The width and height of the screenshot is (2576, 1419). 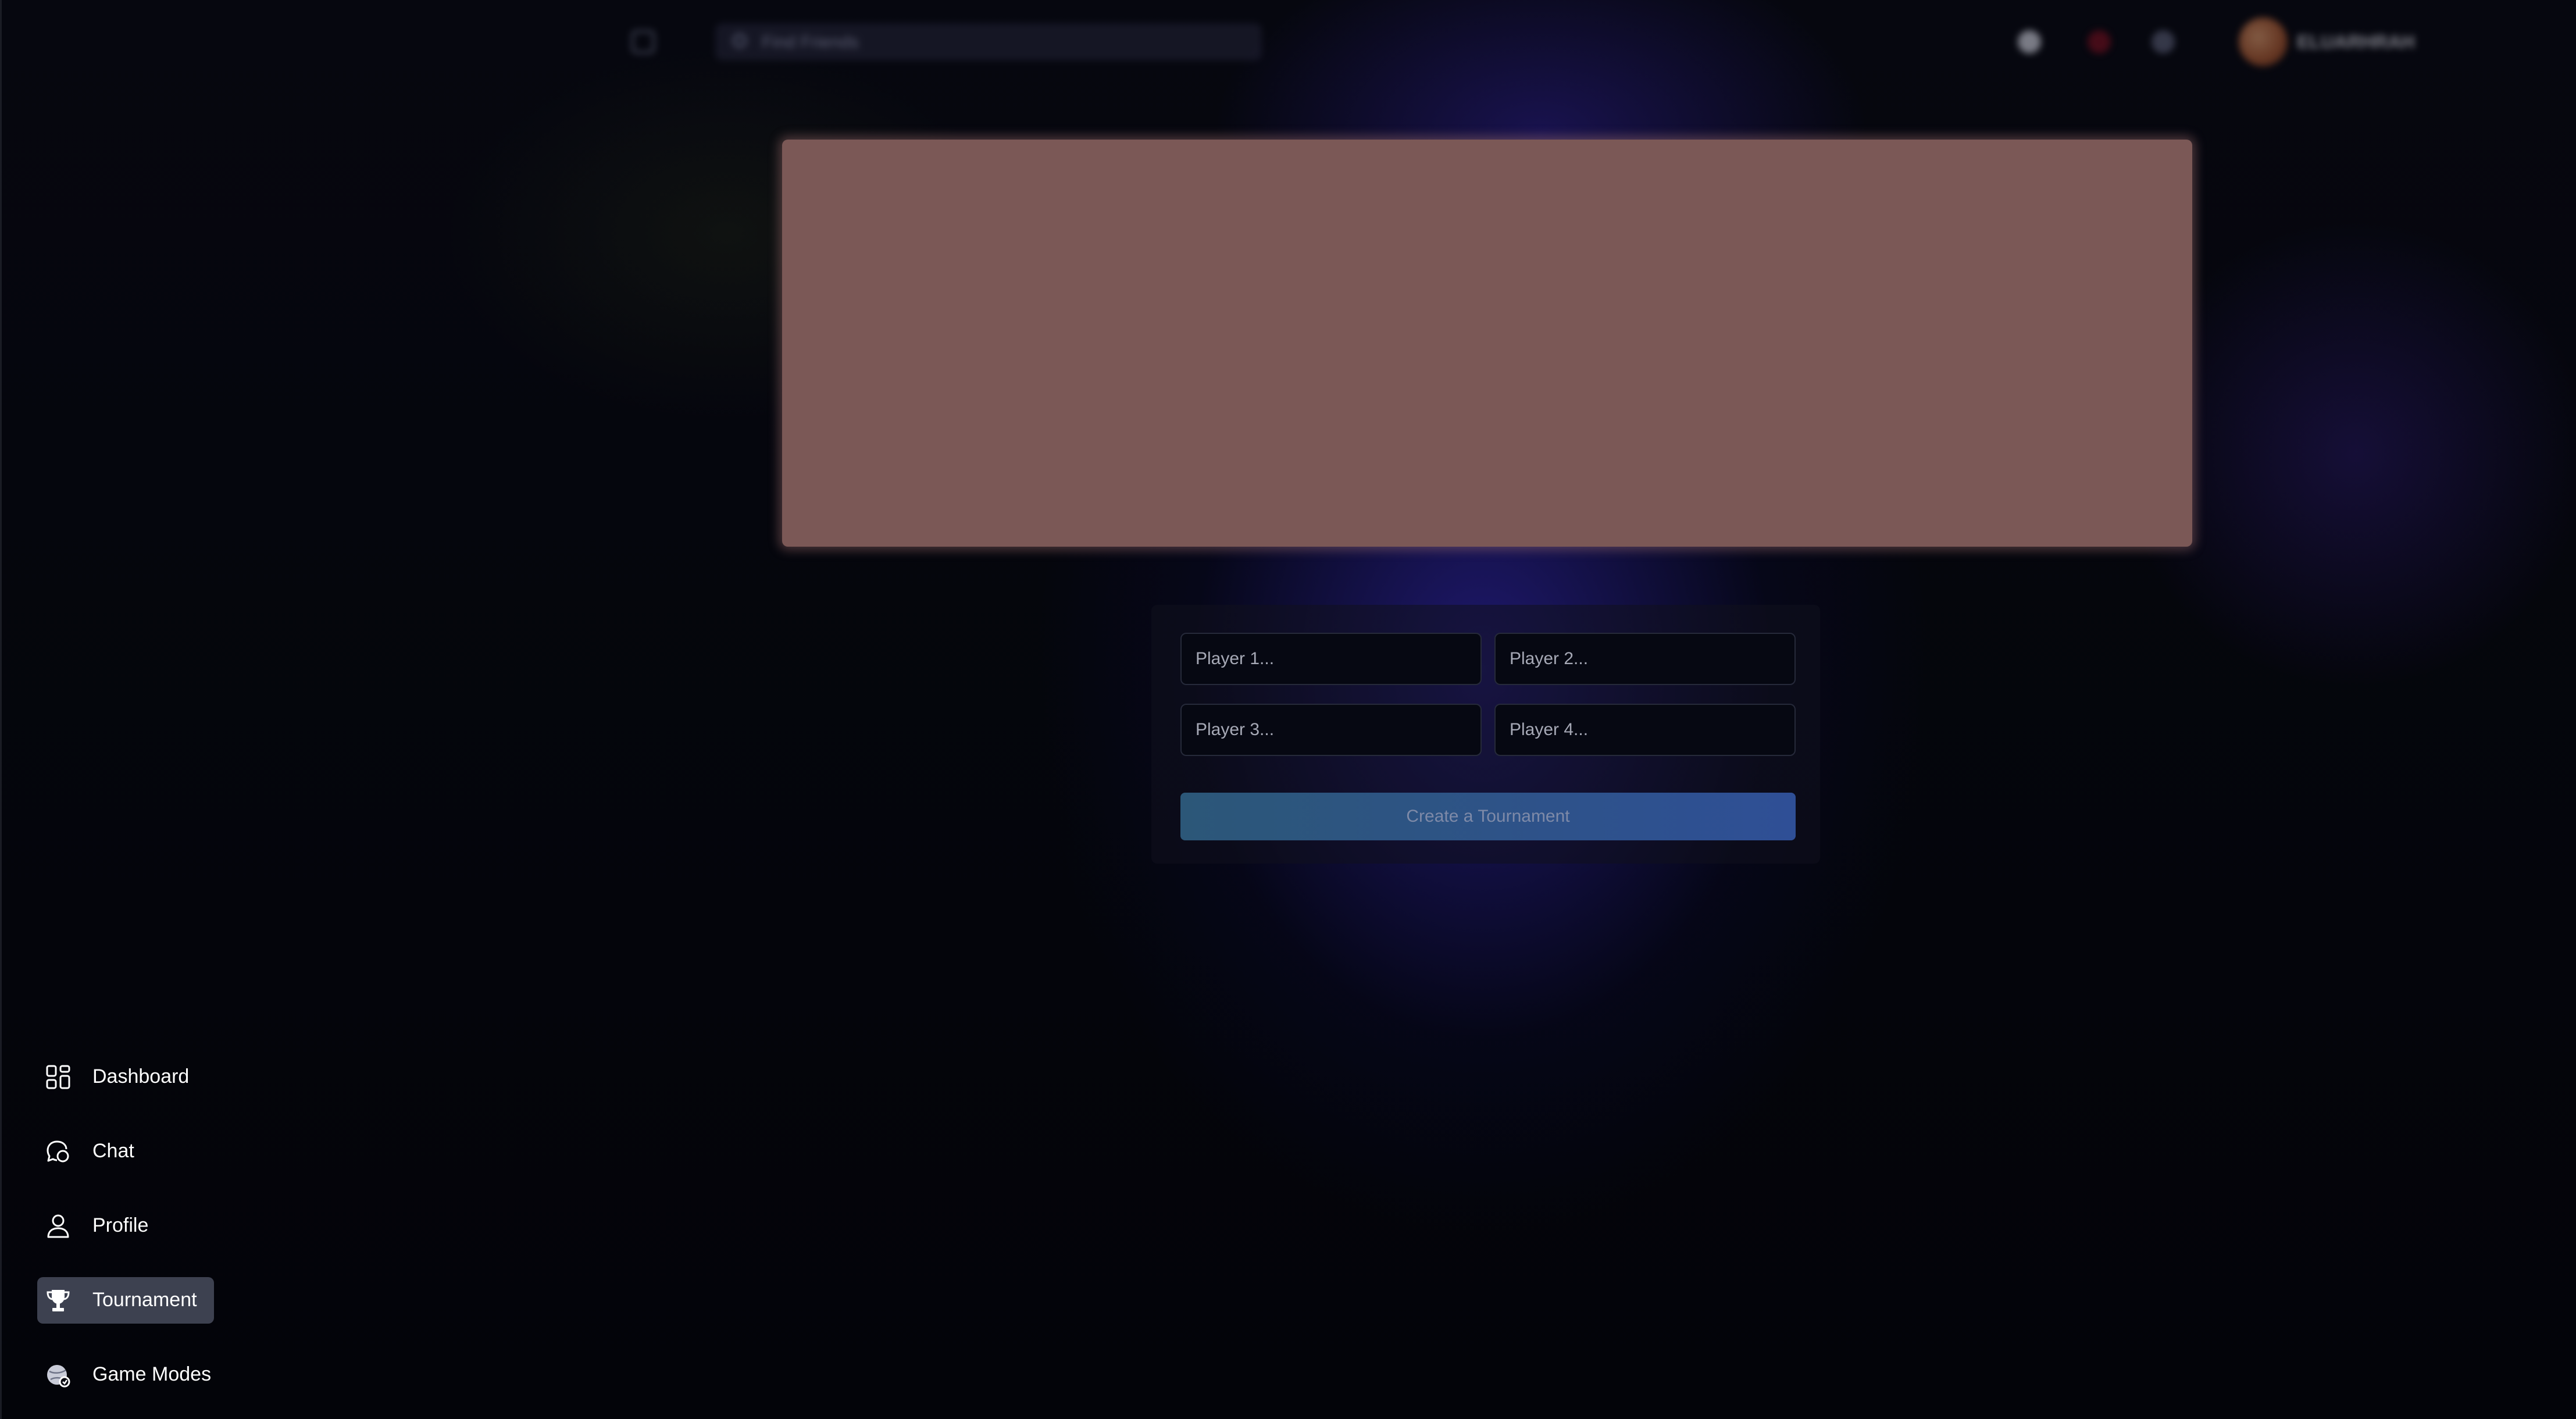 I want to click on game-modes-icon, so click(x=59, y=1376).